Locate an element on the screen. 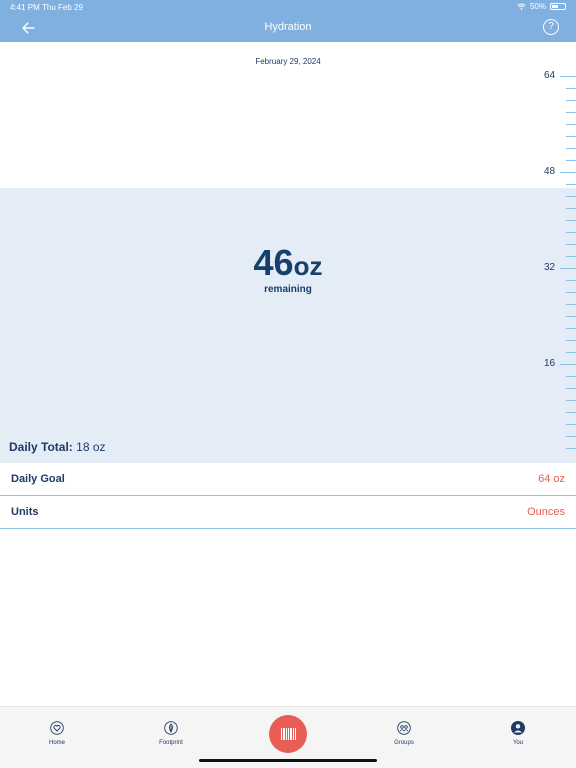 This screenshot has width=576, height=768. remaining-label: remaining is located at coordinates (288, 289).